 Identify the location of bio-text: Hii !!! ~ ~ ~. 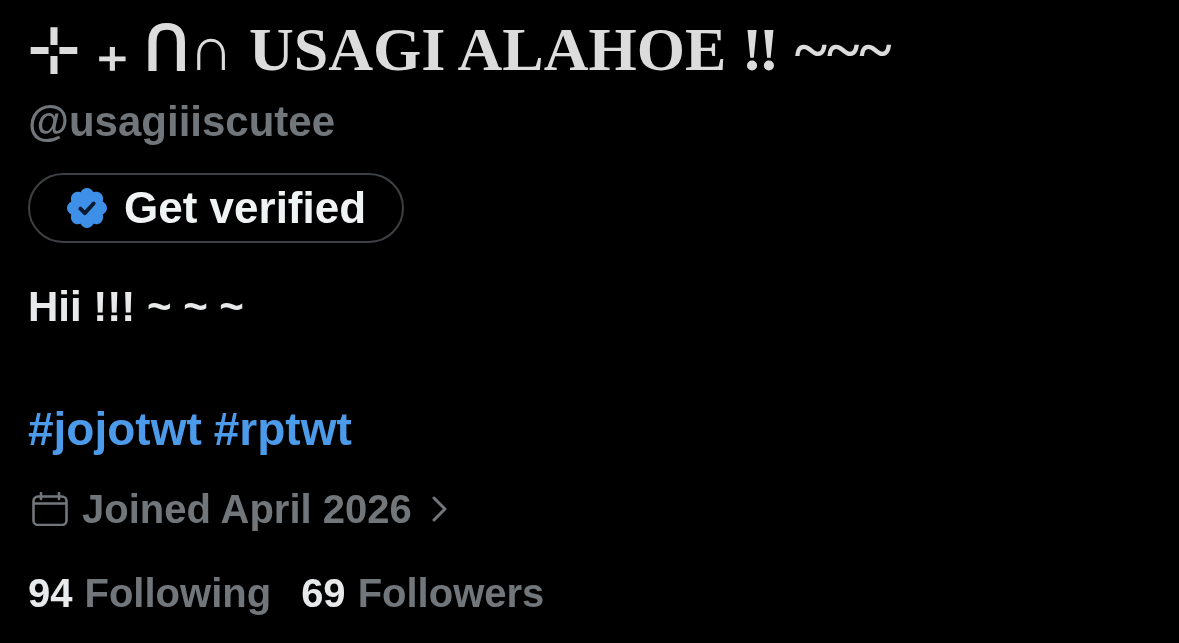
(136, 307).